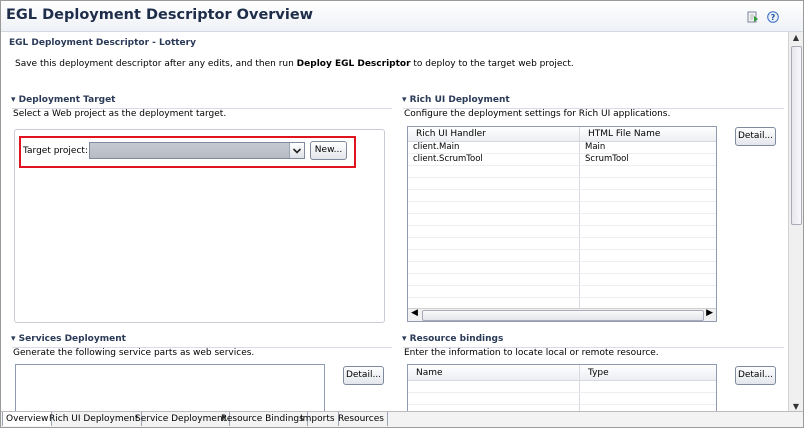 Image resolution: width=804 pixels, height=428 pixels. Describe the element at coordinates (595, 147) in the screenshot. I see `html-file-cell: Main` at that location.